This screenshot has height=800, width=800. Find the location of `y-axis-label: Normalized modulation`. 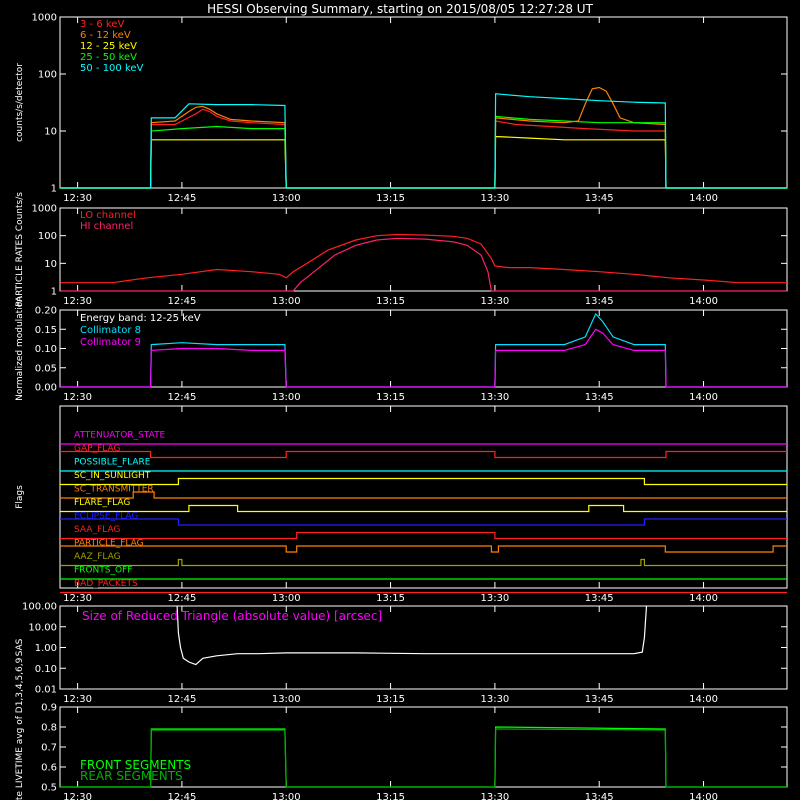

y-axis-label: Normalized modulation is located at coordinates (20, 348).